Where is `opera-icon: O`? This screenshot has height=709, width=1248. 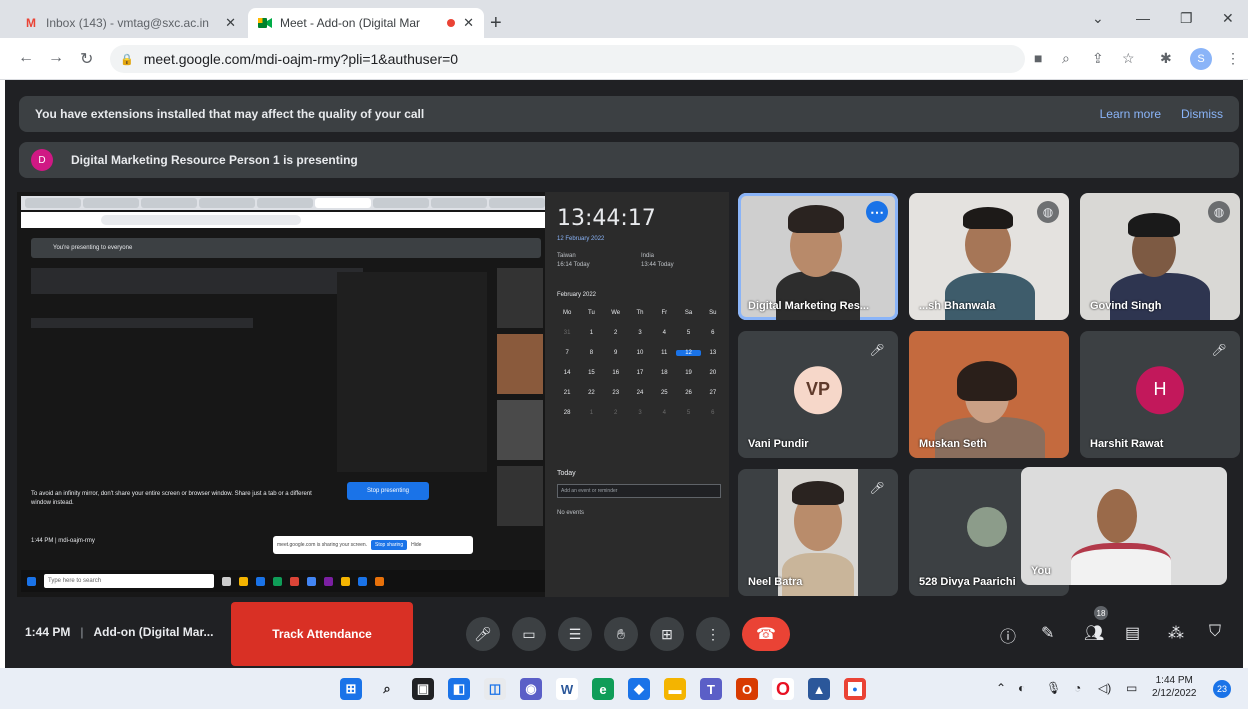 opera-icon: O is located at coordinates (783, 689).